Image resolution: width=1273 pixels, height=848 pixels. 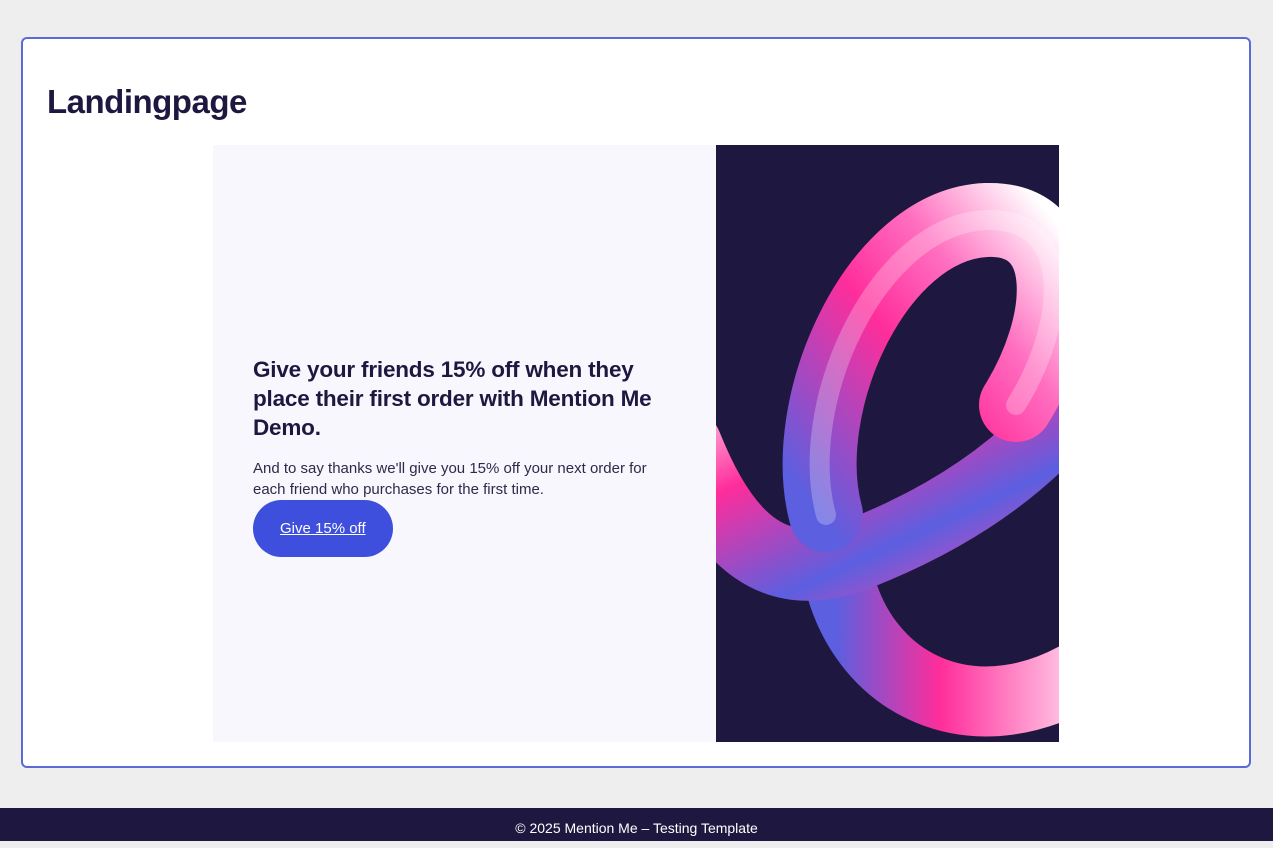 What do you see at coordinates (147, 101) in the screenshot?
I see `page-title: Landingpage` at bounding box center [147, 101].